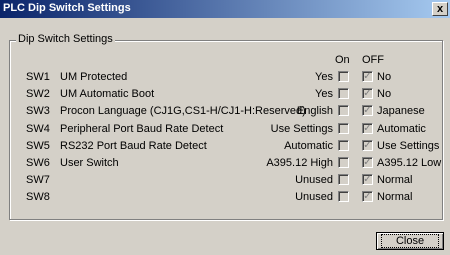 The image size is (450, 255). I want to click on switch-row: SW7 Unused ✓ Normal, so click(225, 182).